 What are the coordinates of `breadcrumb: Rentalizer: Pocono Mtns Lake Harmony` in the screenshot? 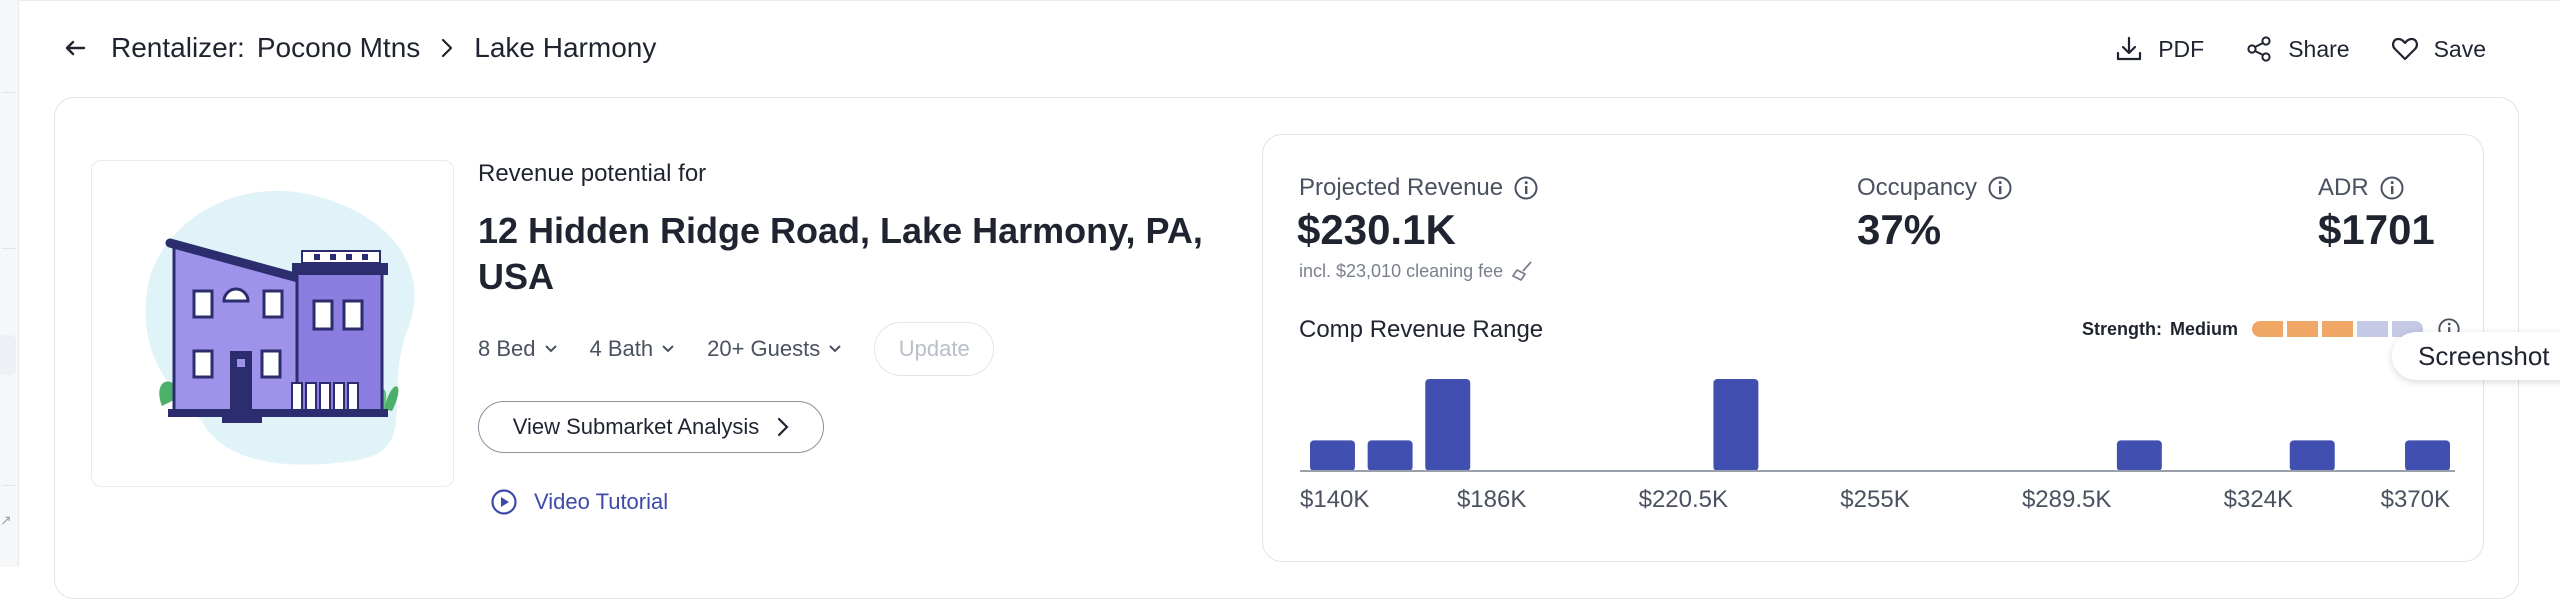 It's located at (383, 48).